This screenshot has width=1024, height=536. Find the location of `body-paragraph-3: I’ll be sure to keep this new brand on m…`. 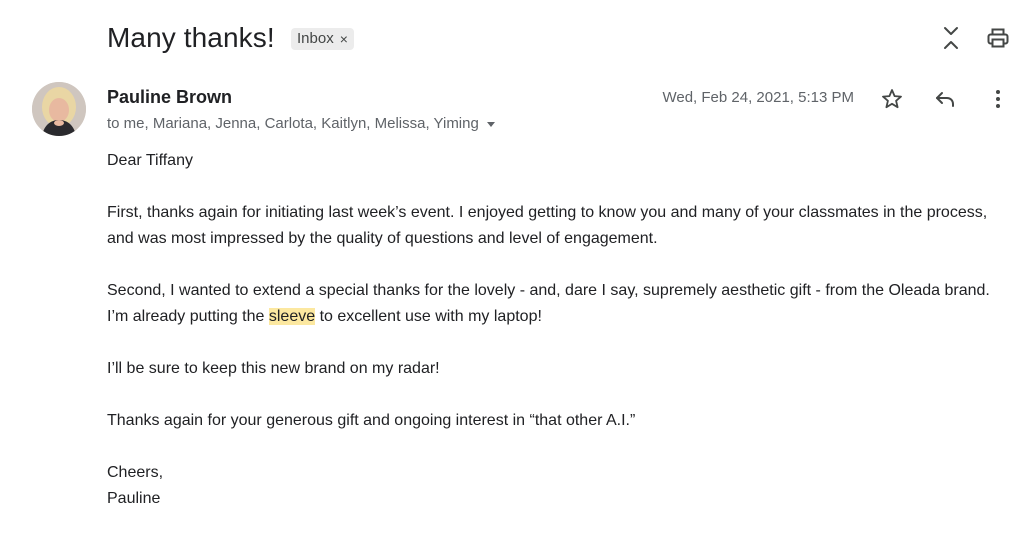

body-paragraph-3: I’ll be sure to keep this new brand on m… is located at coordinates (273, 368).